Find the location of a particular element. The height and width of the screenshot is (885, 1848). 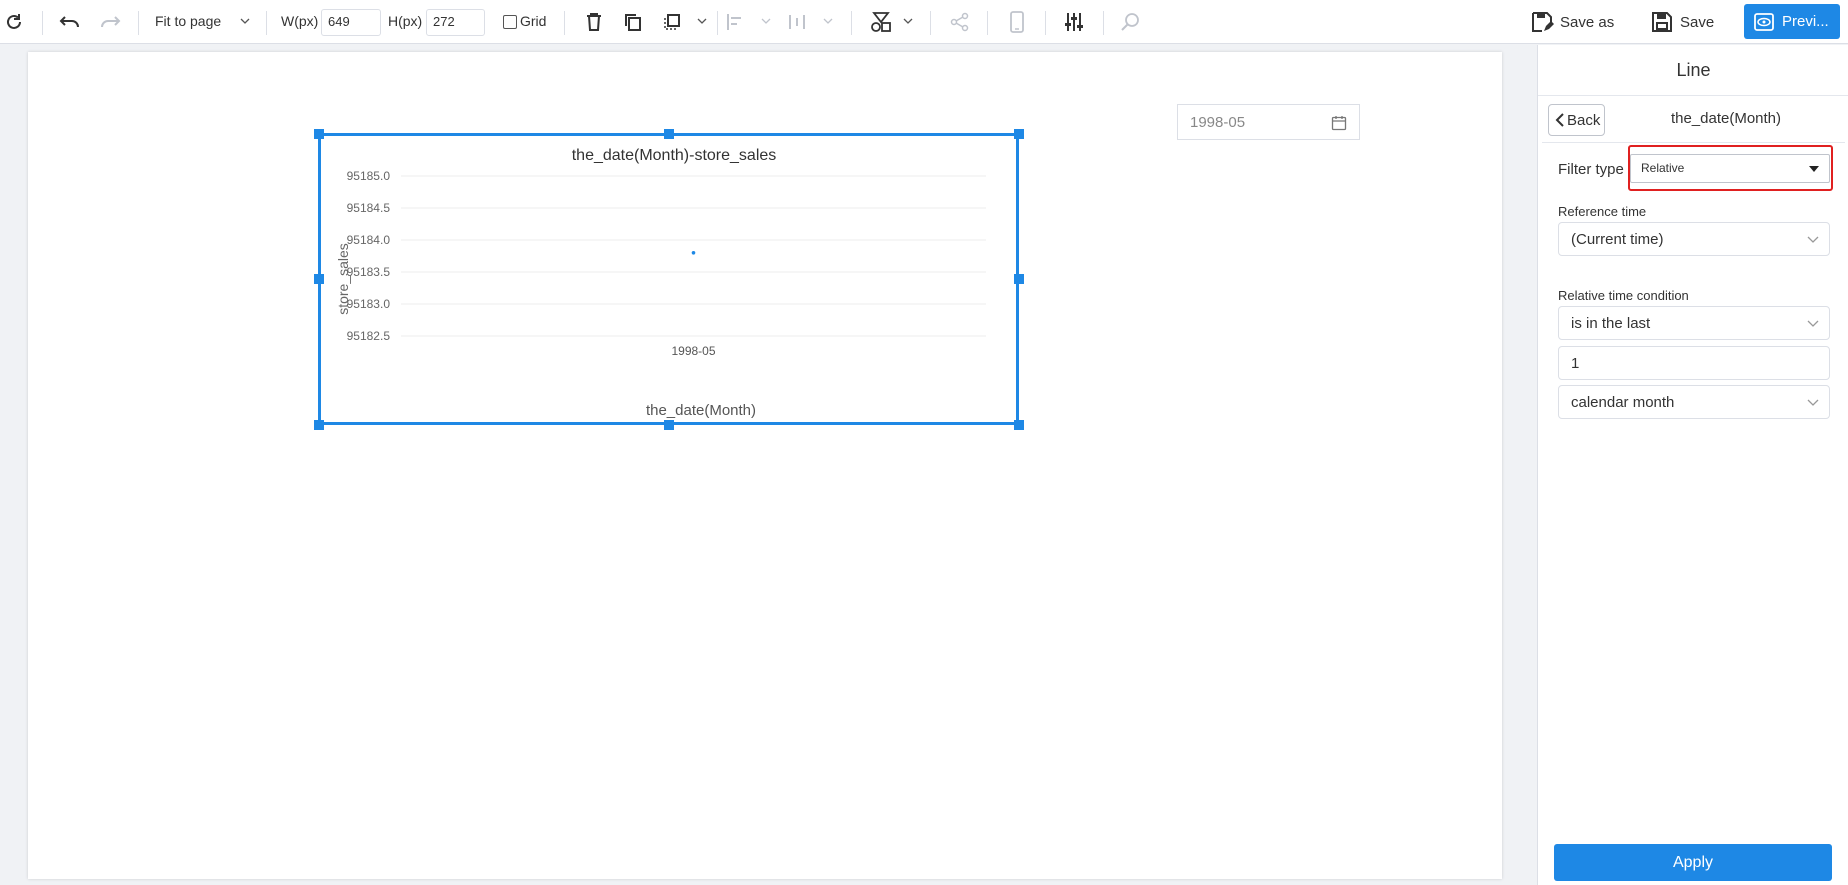

search-zoom-icon is located at coordinates (1130, 22).